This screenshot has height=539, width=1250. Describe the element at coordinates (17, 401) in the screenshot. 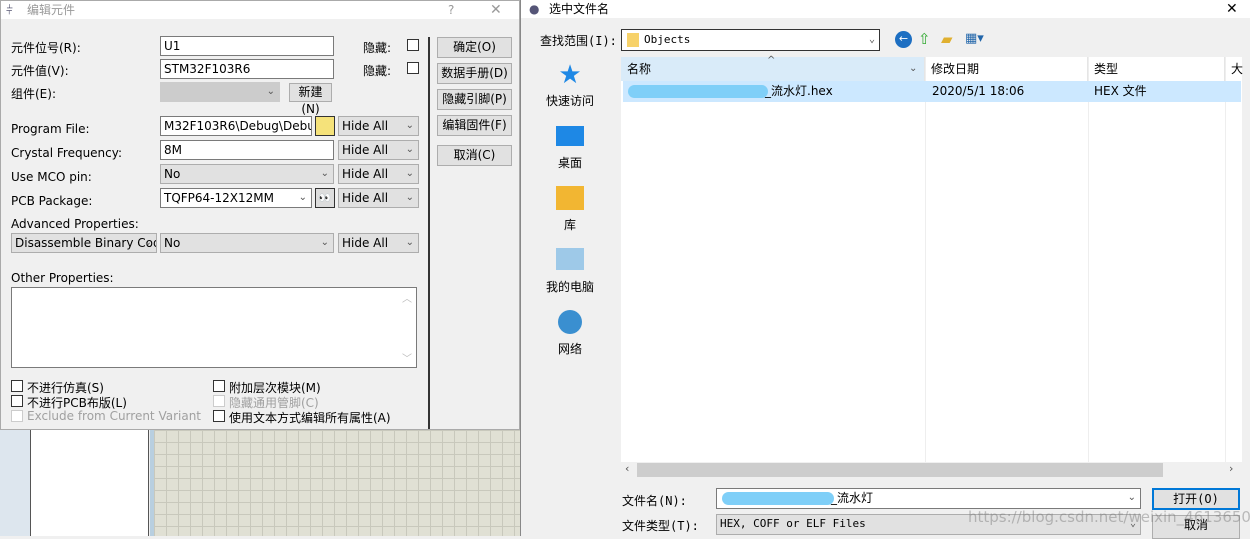

I see `no-pcb-checkbox` at that location.